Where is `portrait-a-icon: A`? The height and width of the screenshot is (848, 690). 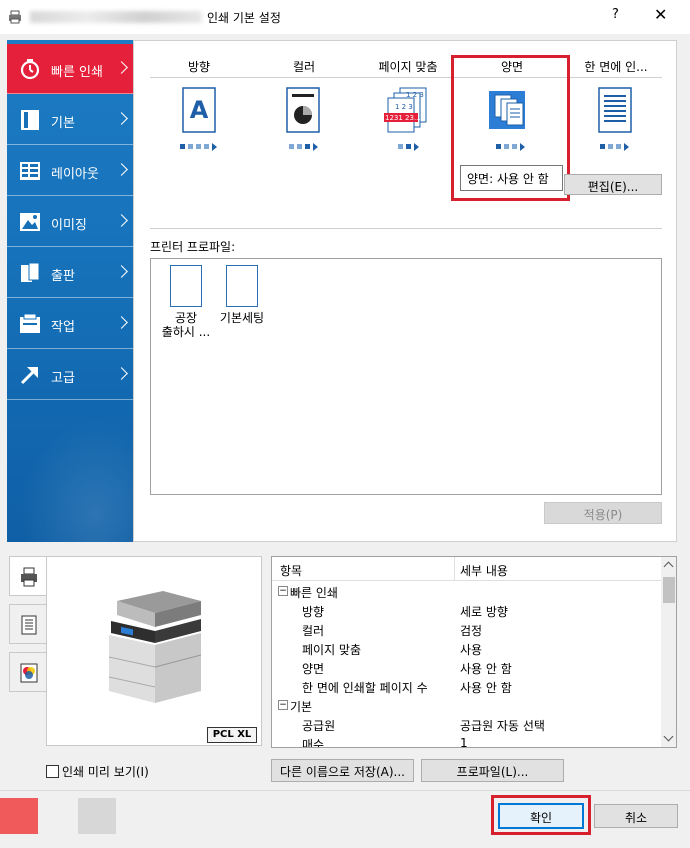
portrait-a-icon: A is located at coordinates (199, 110).